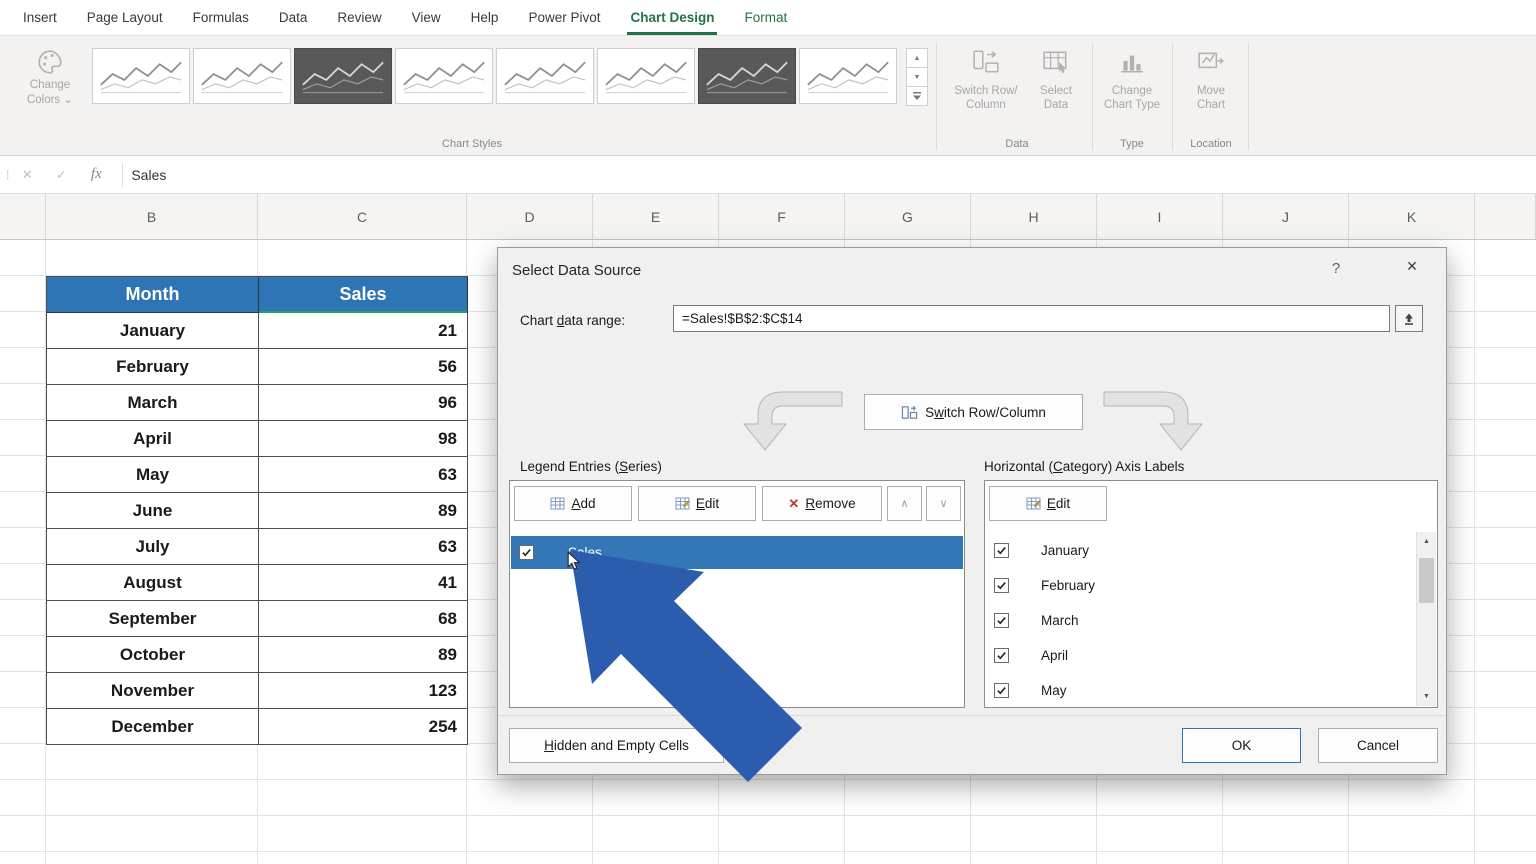  Describe the element at coordinates (782, 216) in the screenshot. I see `column-header-f: F` at that location.